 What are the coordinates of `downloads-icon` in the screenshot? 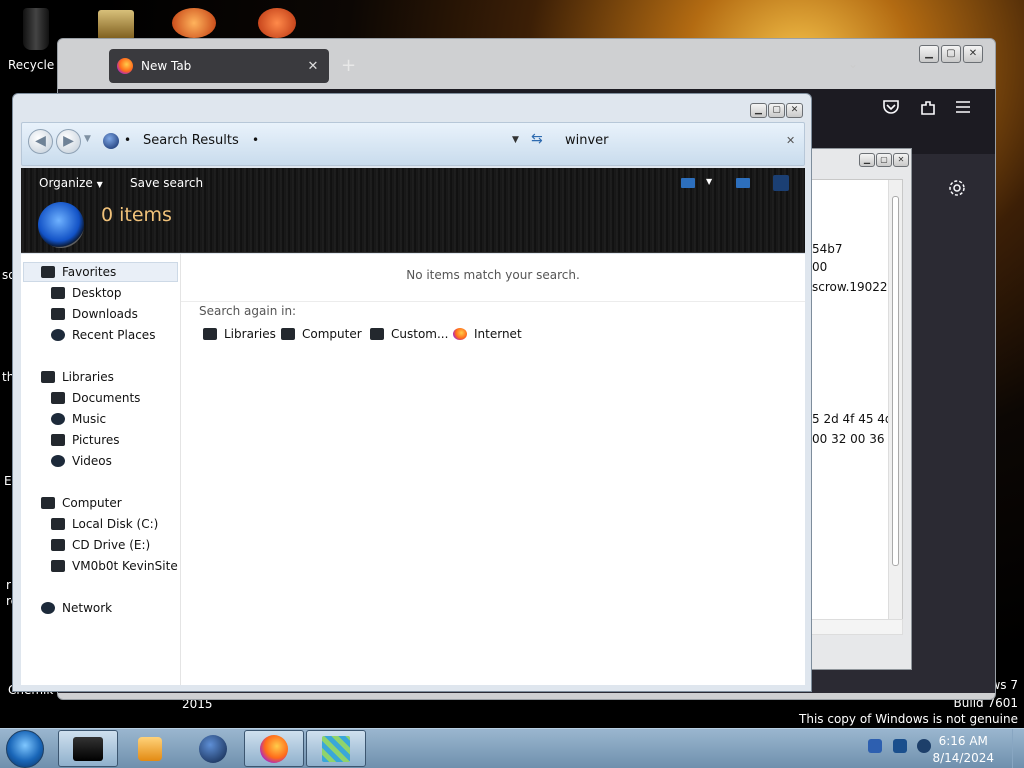 It's located at (58, 314).